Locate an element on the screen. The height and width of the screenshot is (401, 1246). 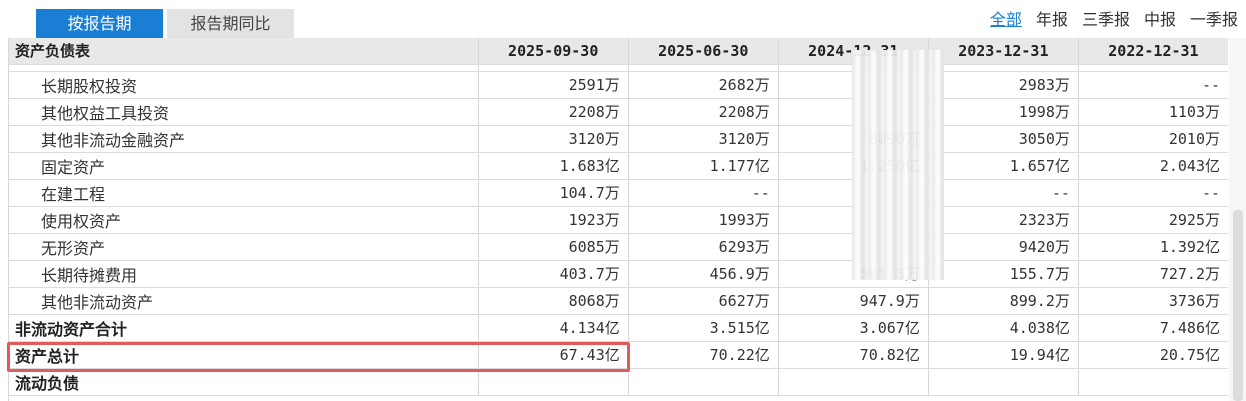
row-value: 1.250亿 is located at coordinates (853, 166).